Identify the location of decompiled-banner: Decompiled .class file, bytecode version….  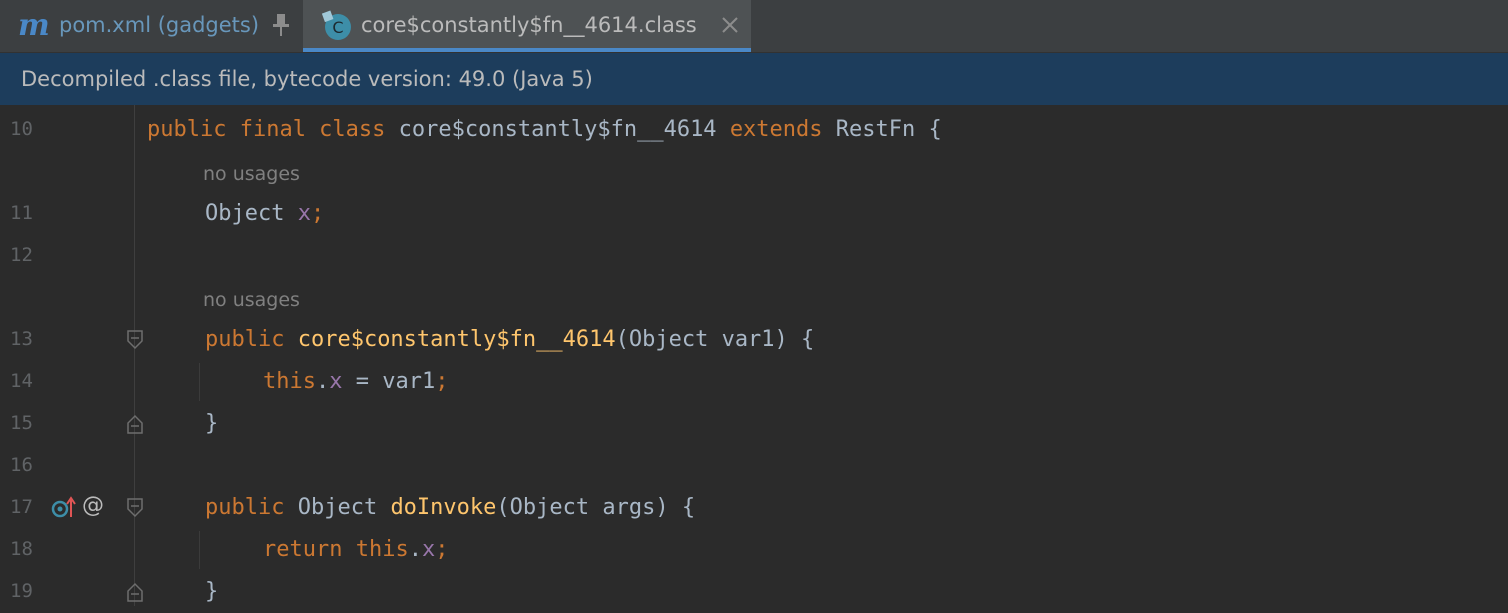
(754, 79).